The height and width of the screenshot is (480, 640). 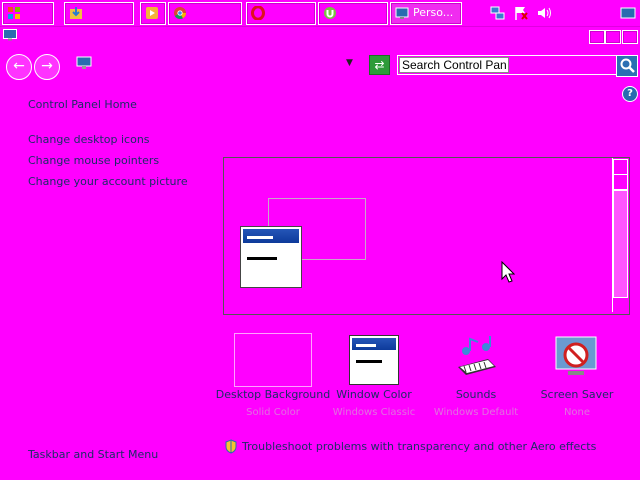 What do you see at coordinates (620, 244) in the screenshot?
I see `scroll-thumb` at bounding box center [620, 244].